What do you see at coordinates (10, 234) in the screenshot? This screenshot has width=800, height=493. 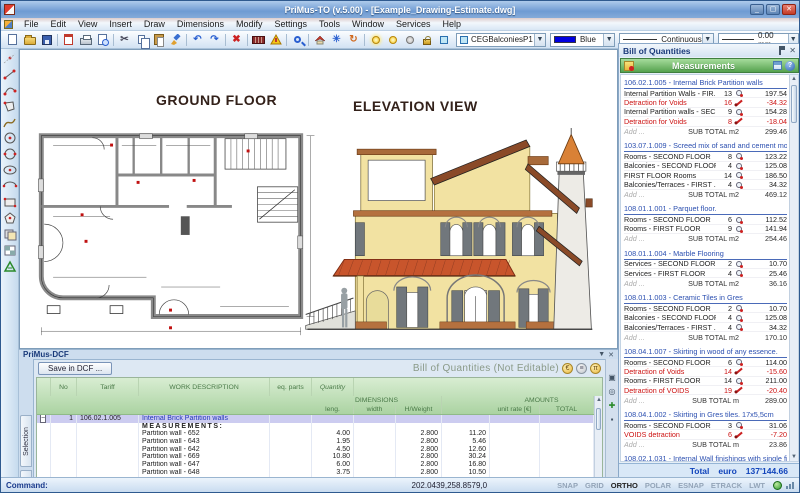 I see `region-tool-icon` at bounding box center [10, 234].